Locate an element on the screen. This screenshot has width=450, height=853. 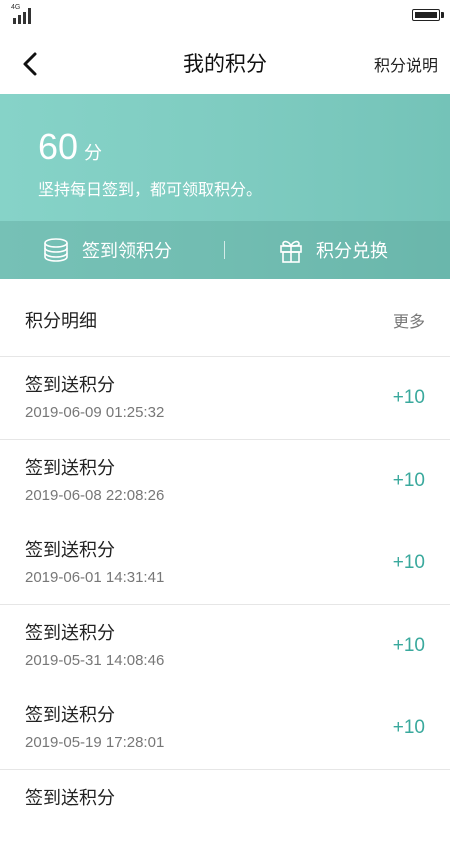
points-detail-header: 积分明细 更多 is located at coordinates (225, 318).